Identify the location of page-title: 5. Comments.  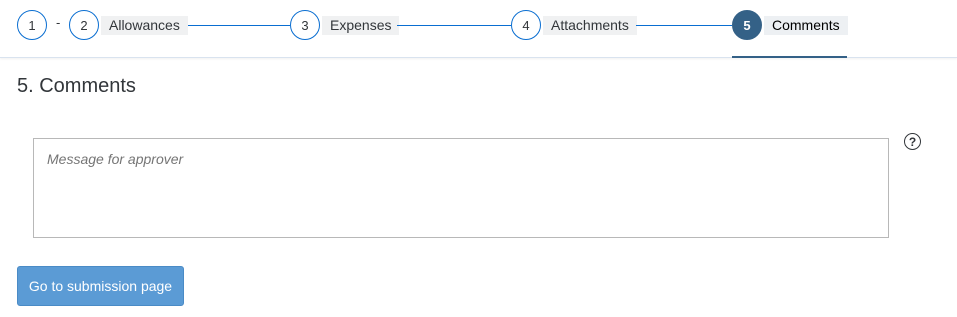
(76, 86).